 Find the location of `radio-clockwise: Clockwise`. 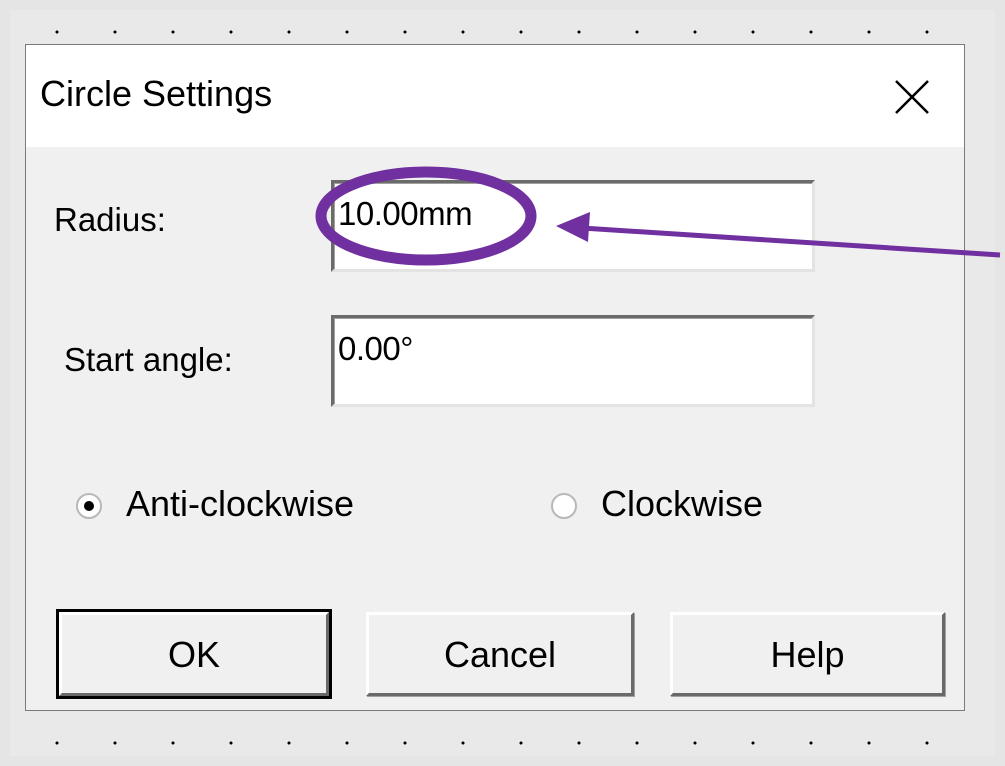

radio-clockwise: Clockwise is located at coordinates (701, 508).